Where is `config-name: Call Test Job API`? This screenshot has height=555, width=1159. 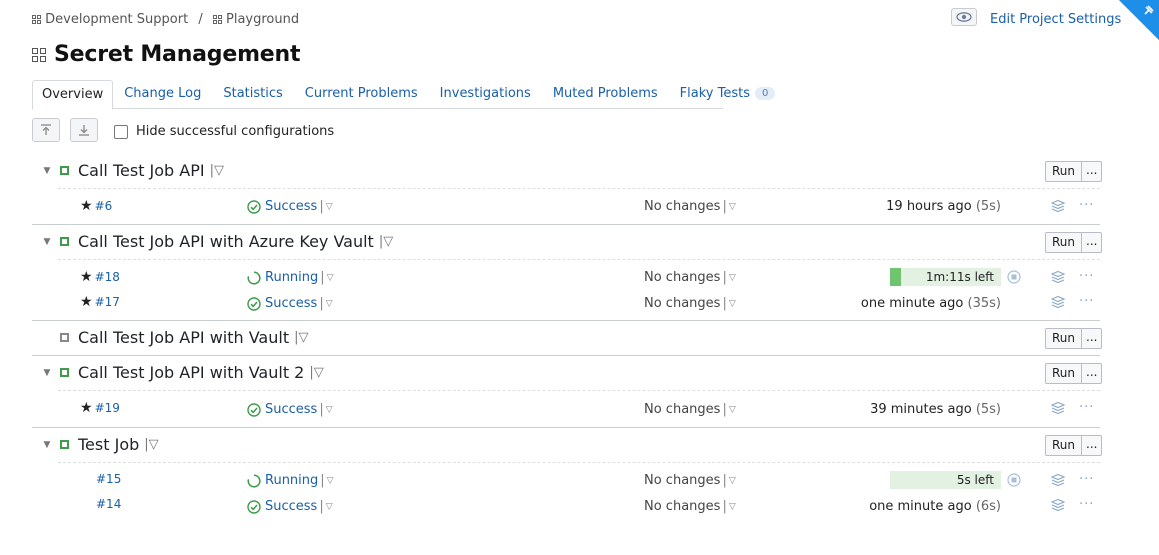 config-name: Call Test Job API is located at coordinates (141, 170).